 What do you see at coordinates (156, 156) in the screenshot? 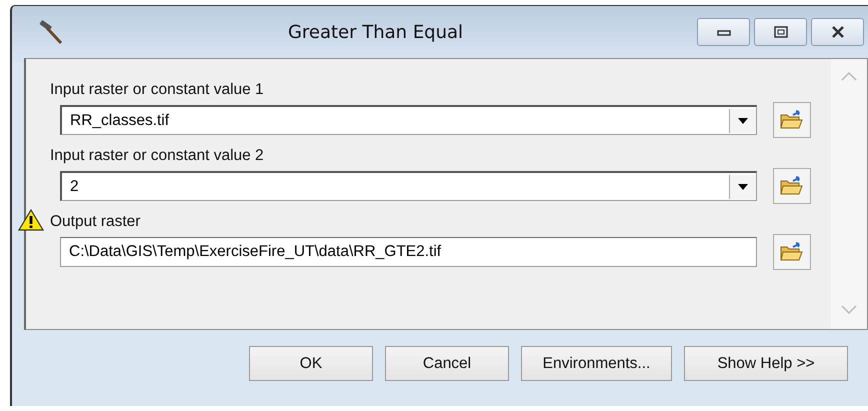
I see `field-label: Input raster or constant value 2` at bounding box center [156, 156].